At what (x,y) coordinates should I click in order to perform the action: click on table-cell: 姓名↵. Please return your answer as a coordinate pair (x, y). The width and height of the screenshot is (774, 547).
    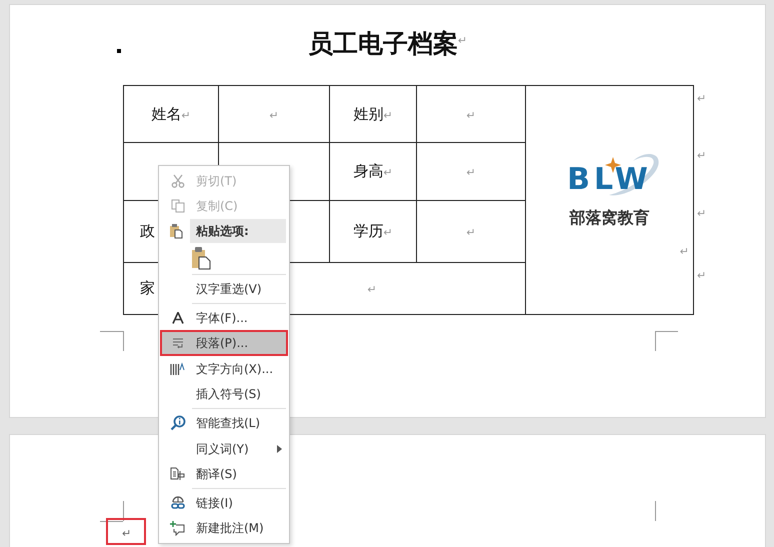
    Looking at the image, I should click on (171, 114).